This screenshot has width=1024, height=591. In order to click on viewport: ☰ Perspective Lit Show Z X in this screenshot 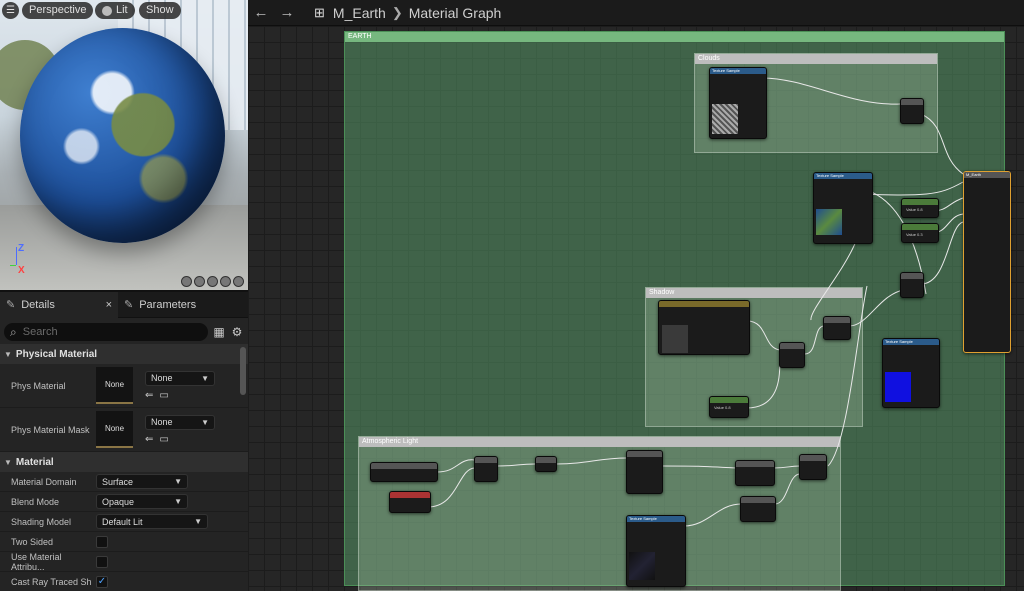, I will do `click(124, 145)`.